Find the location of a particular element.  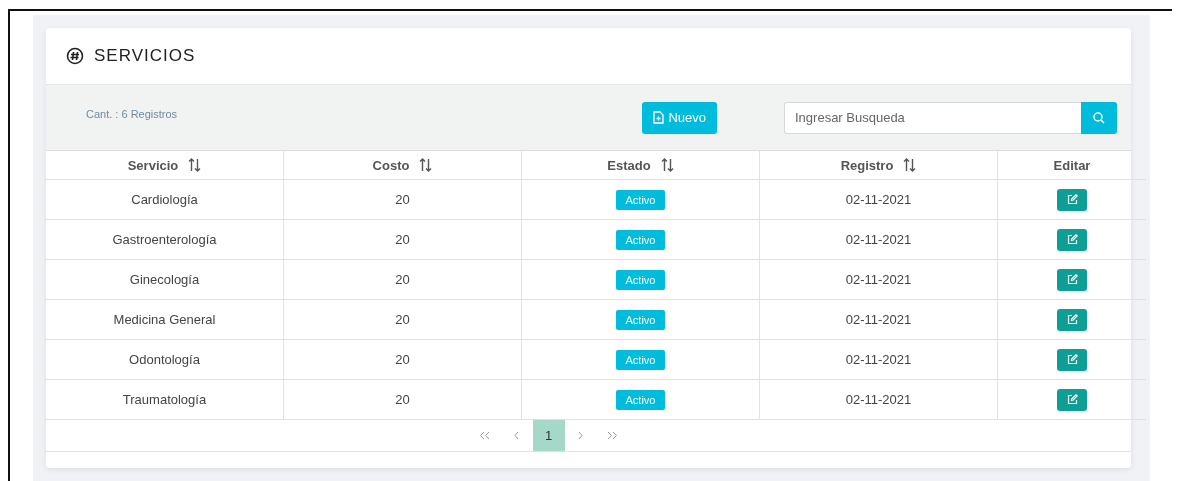

column-header: Registro is located at coordinates (867, 165).